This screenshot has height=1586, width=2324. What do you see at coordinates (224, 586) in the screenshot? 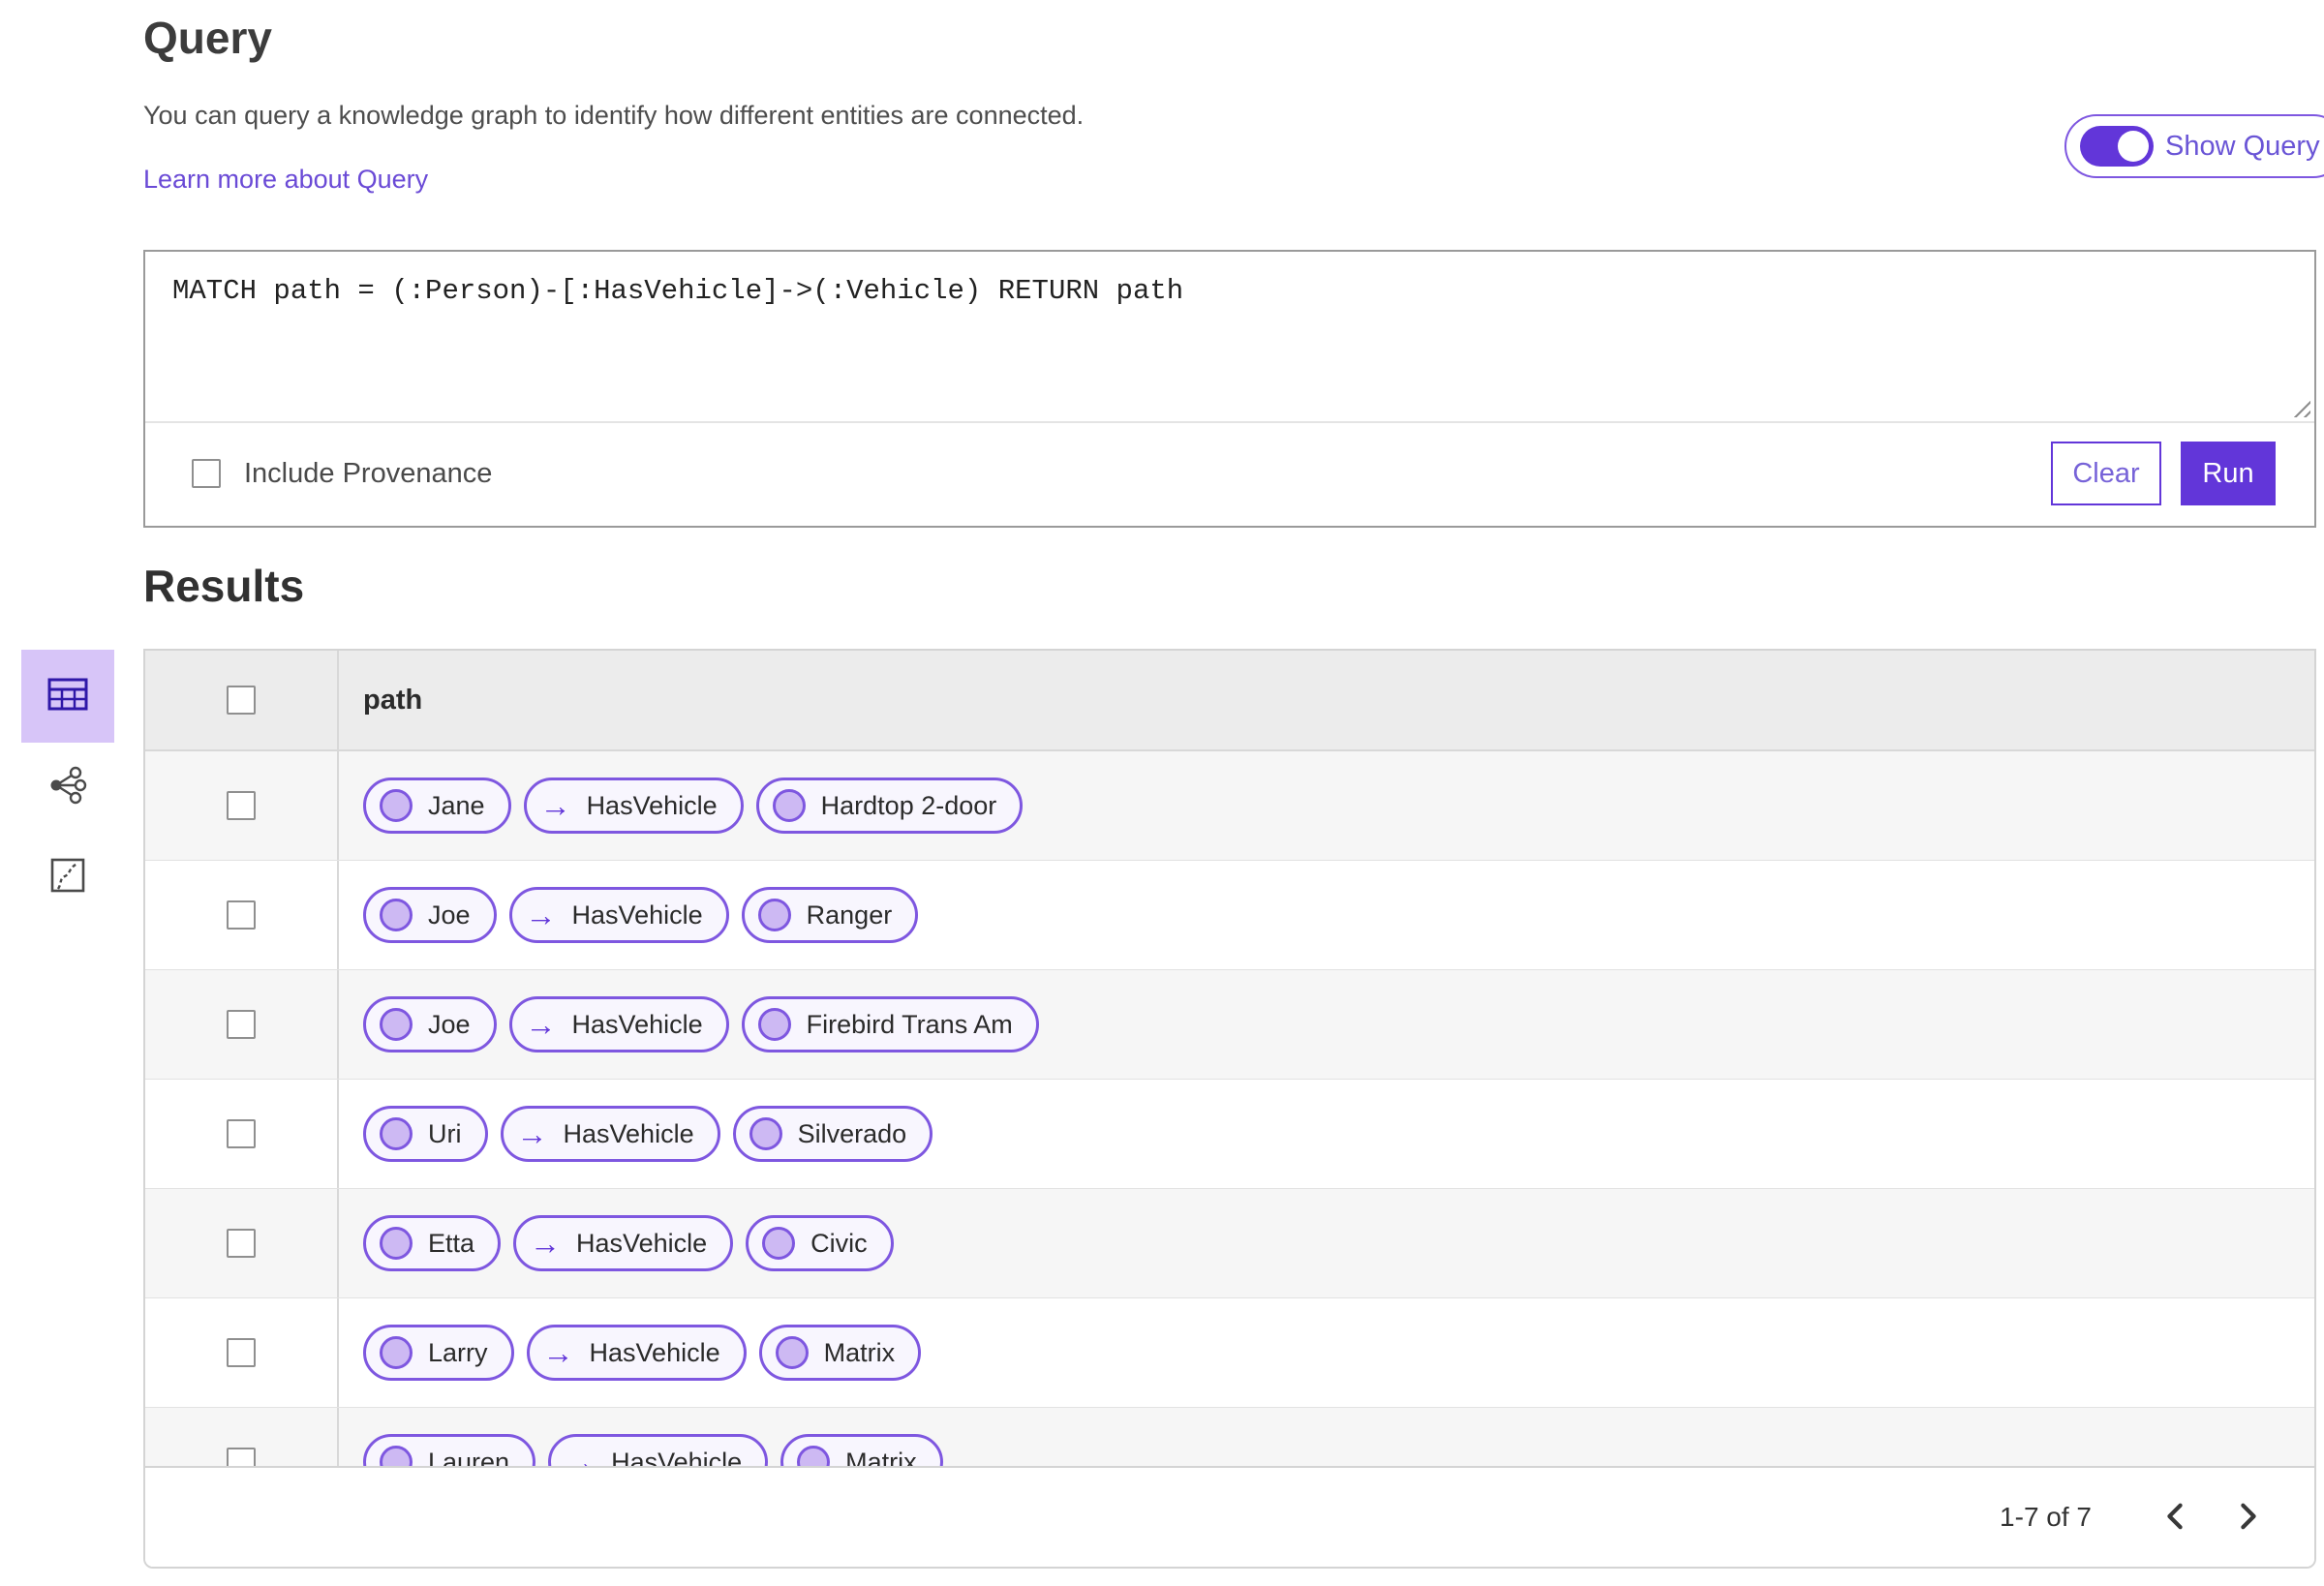
I see `results-title: Results` at bounding box center [224, 586].